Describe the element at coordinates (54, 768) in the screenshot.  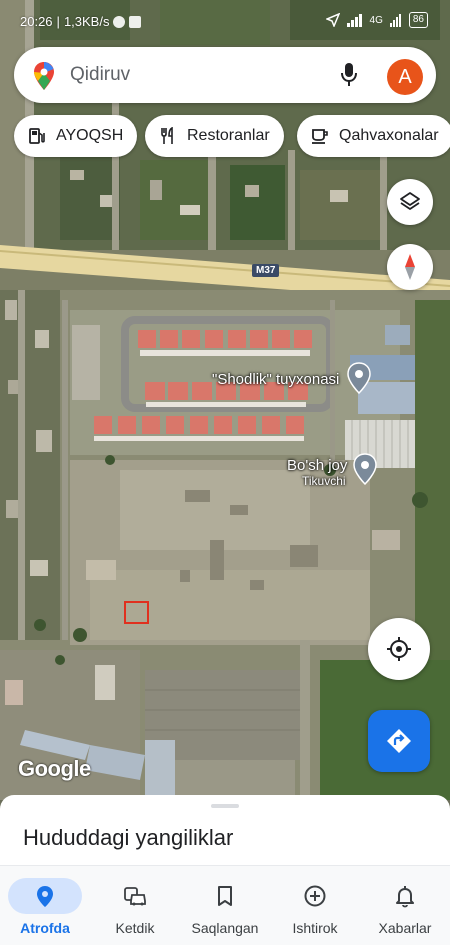
I see `google-logo: Google` at that location.